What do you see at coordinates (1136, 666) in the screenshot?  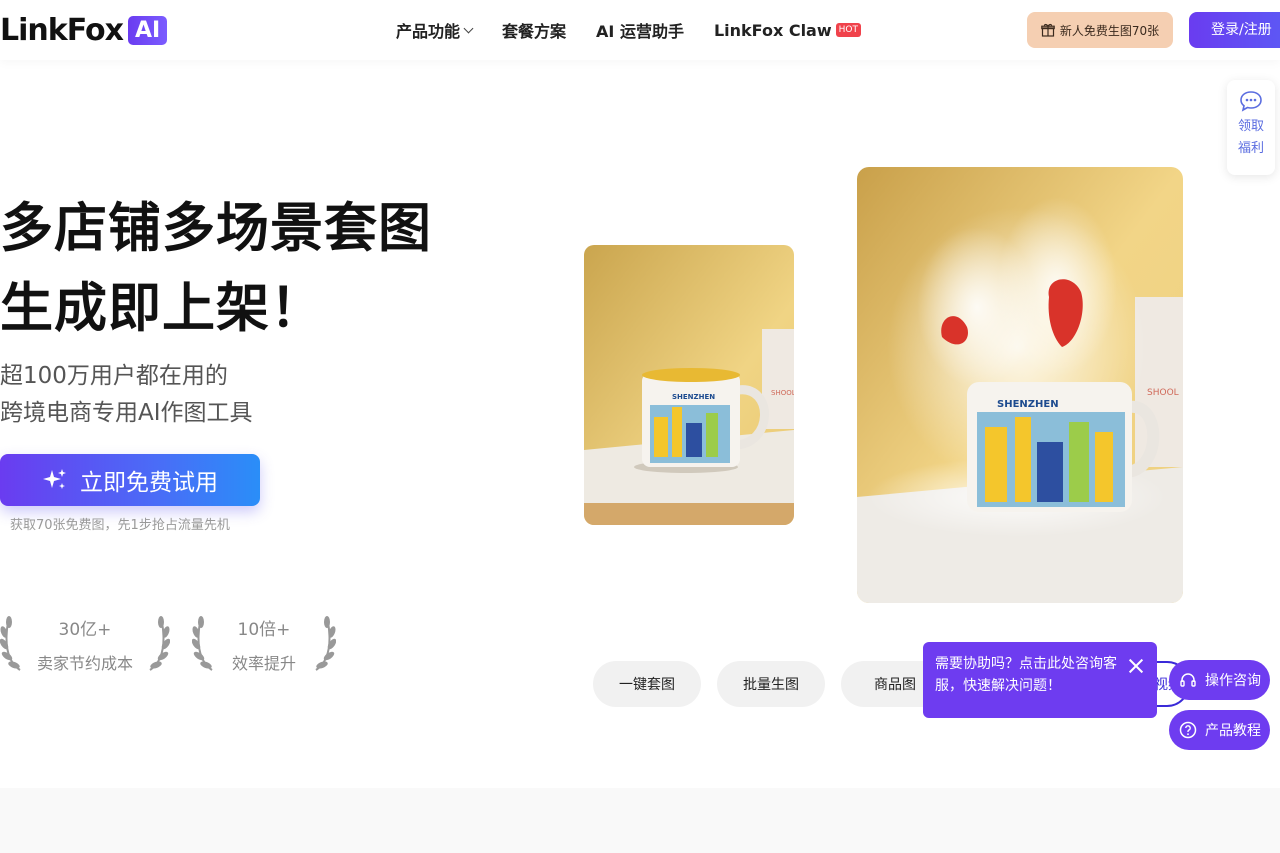 I see `close-icon` at bounding box center [1136, 666].